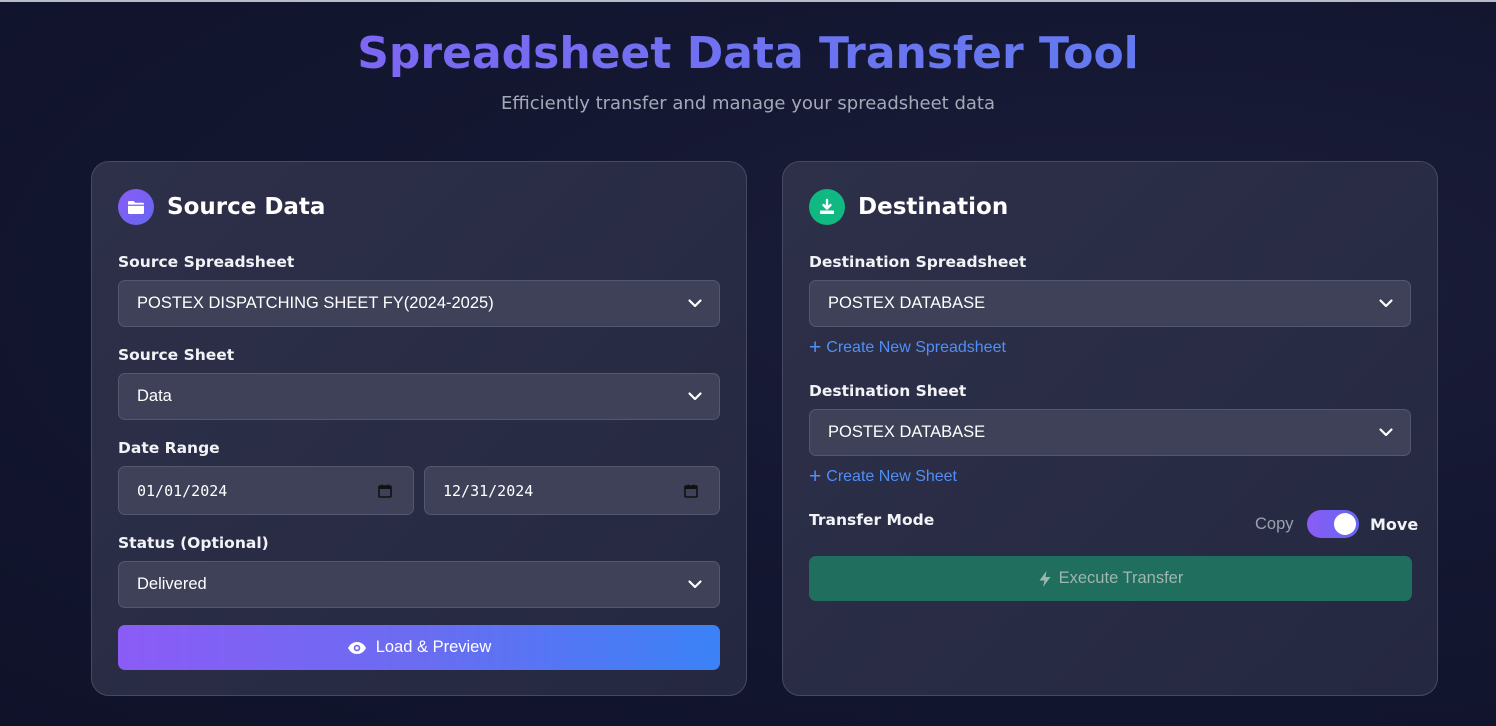 The width and height of the screenshot is (1496, 726). Describe the element at coordinates (1110, 303) in the screenshot. I see `destination-spreadsheet-select: POSTEX DATABASE` at that location.